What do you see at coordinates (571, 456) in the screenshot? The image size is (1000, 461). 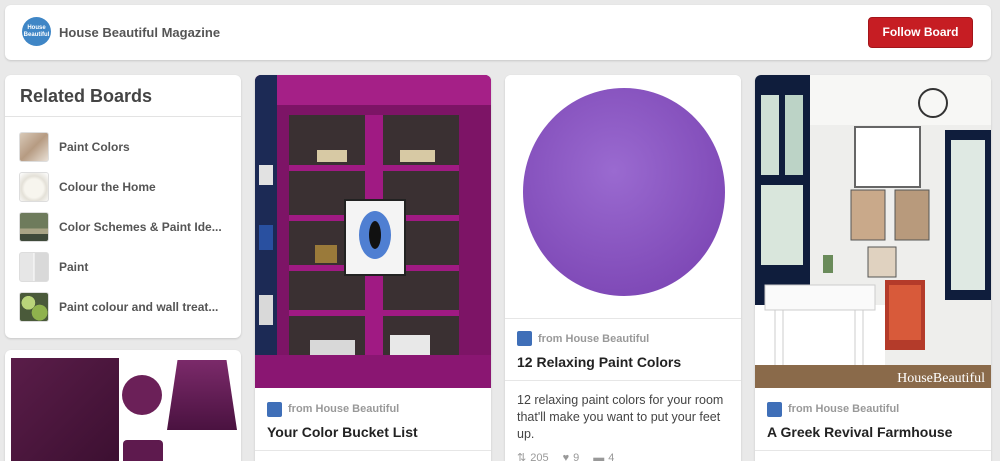 I see `like-count: ♥ 9` at bounding box center [571, 456].